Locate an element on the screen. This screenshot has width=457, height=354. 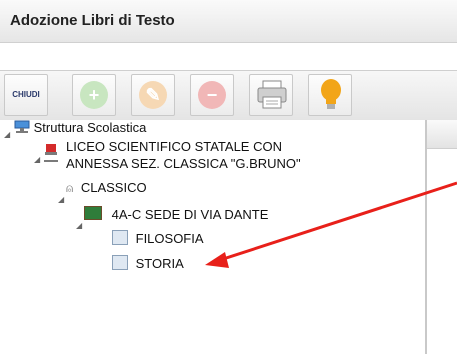
window-titlebar: Adozione Libri di Testo is located at coordinates (228, 21).